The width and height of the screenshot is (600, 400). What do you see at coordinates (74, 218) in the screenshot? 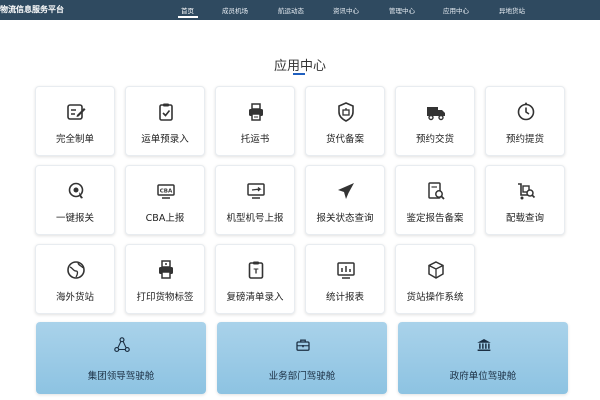
I see `app-tile-label: 一键报关` at bounding box center [74, 218].